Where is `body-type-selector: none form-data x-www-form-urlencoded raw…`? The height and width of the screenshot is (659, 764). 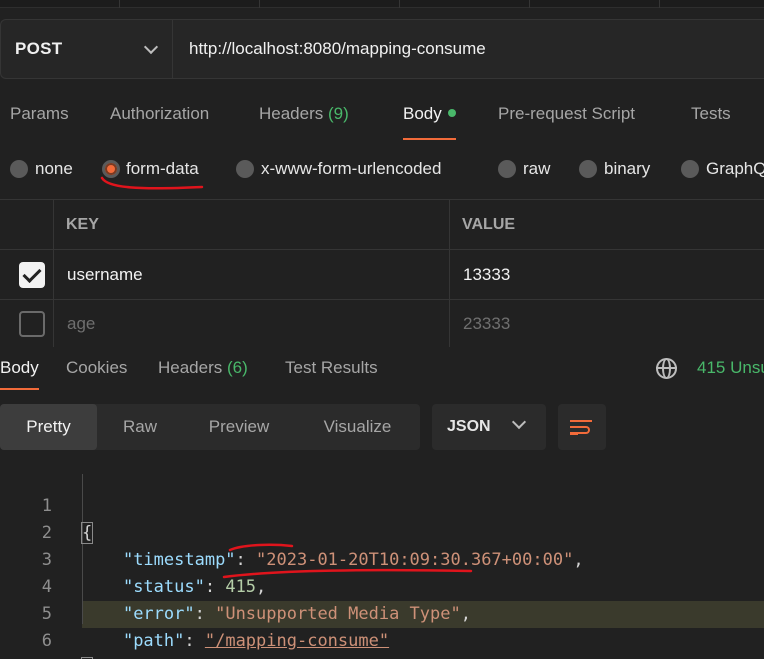
body-type-selector: none form-data x-www-form-urlencoded raw… is located at coordinates (382, 169).